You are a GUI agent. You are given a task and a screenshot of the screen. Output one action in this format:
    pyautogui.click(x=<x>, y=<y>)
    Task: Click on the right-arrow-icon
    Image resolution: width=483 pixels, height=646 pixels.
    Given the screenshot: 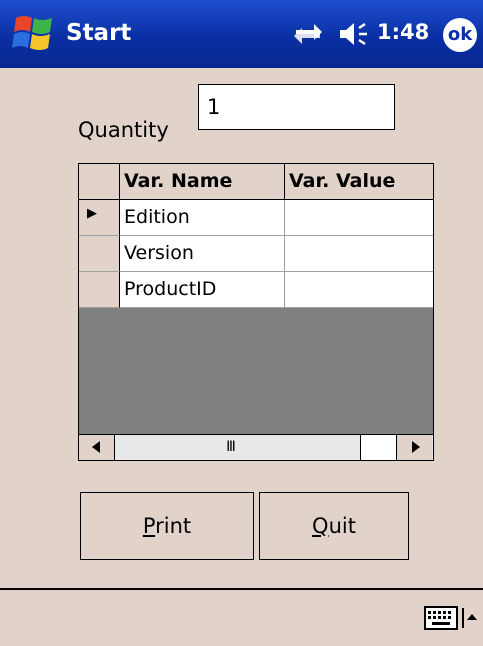 What is the action you would take?
    pyautogui.click(x=415, y=447)
    